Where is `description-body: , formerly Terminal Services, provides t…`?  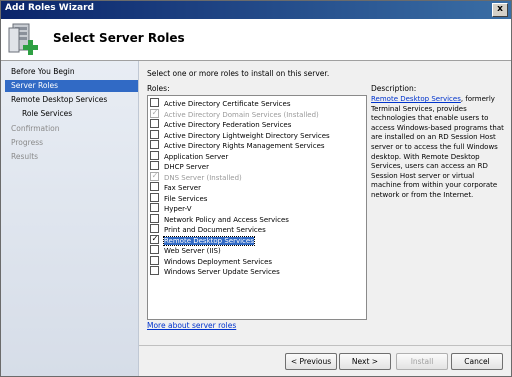 description-body: , formerly Terminal Services, provides t… is located at coordinates (437, 147).